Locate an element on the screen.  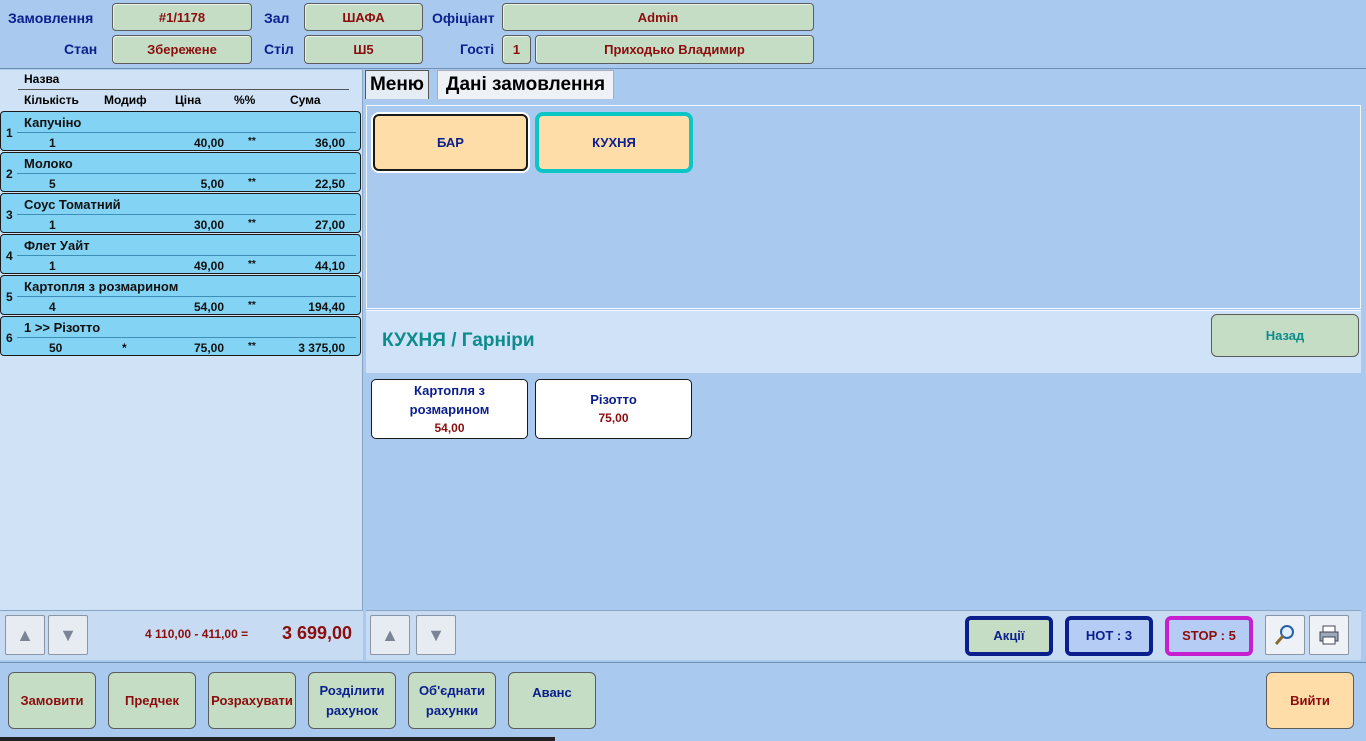
table-field: Ш5 is located at coordinates (363, 49).